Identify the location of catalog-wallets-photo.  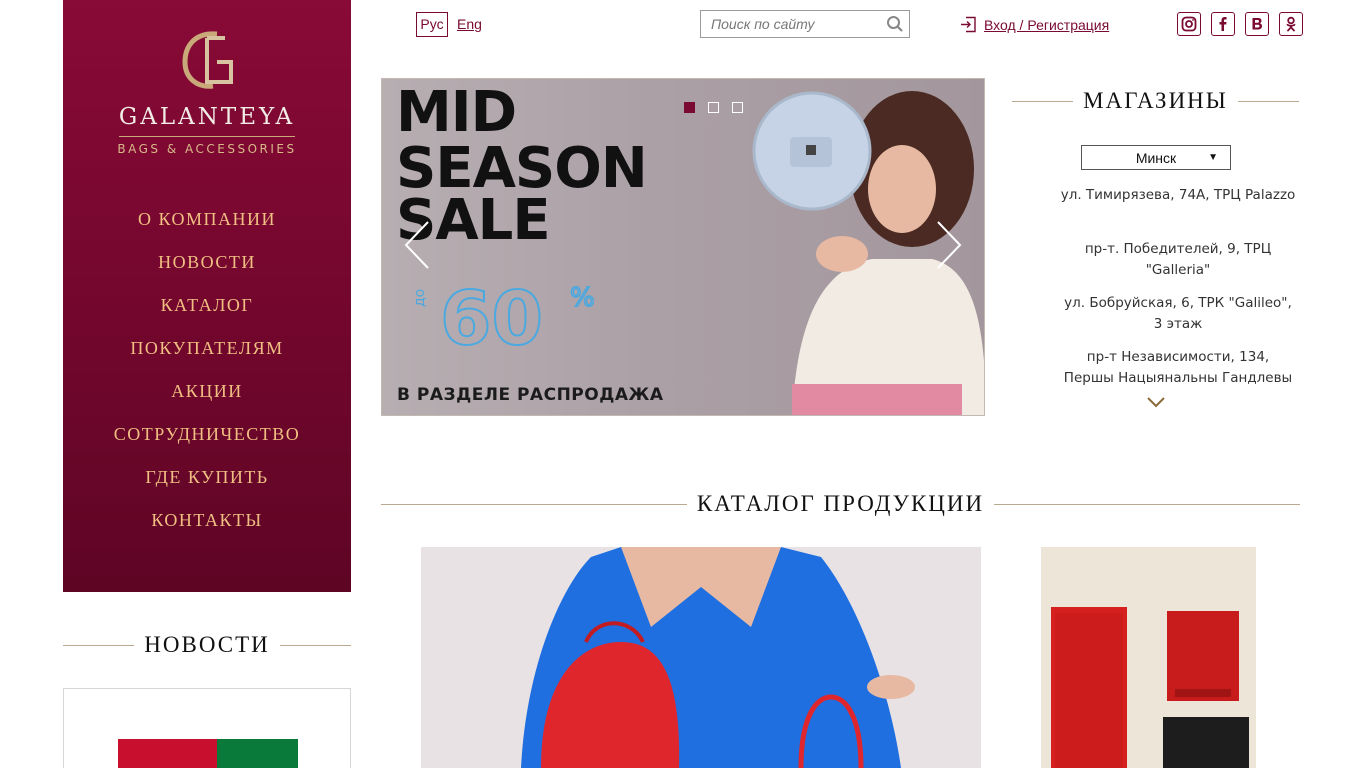
(1150, 687).